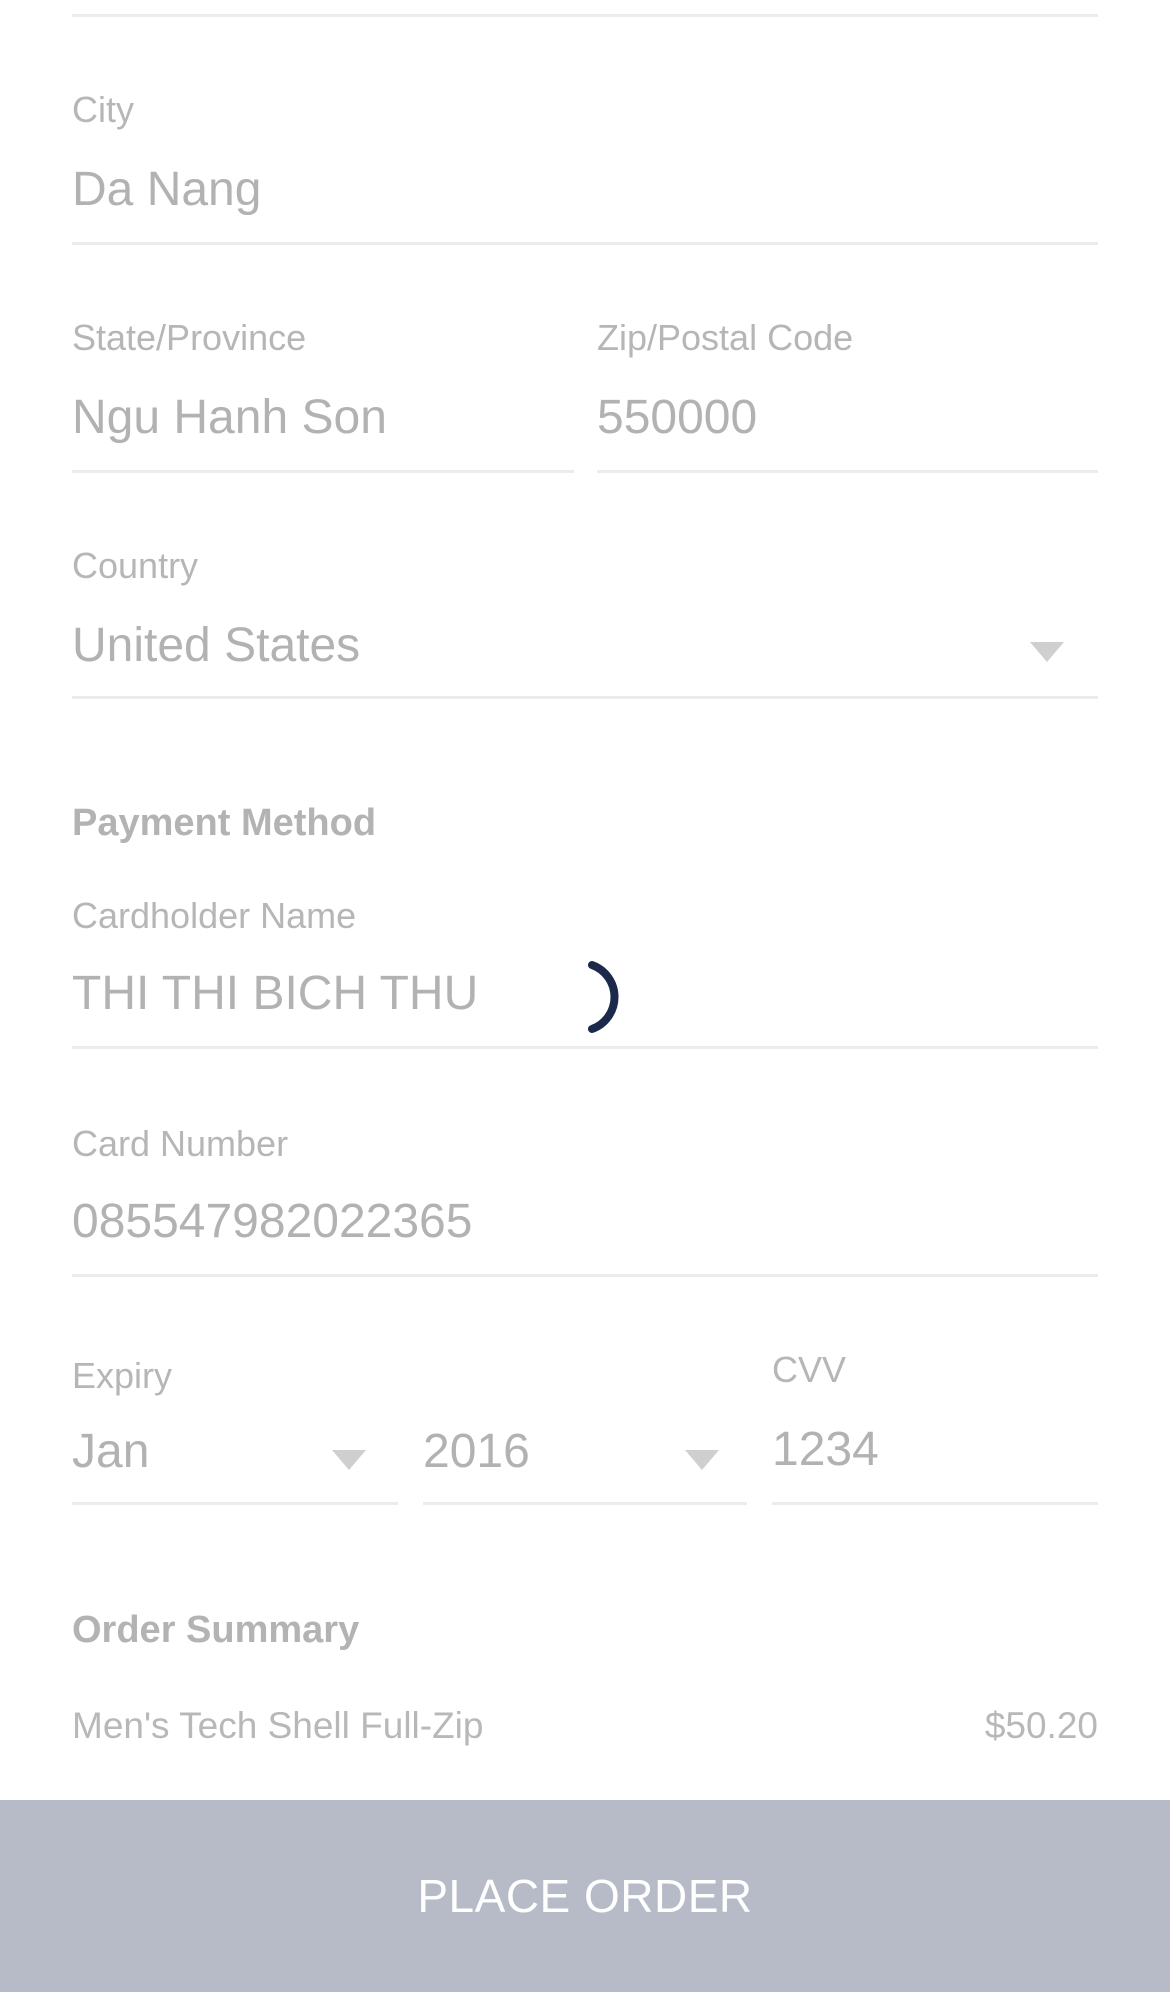 The height and width of the screenshot is (1992, 1170). Describe the element at coordinates (825, 1450) in the screenshot. I see `cvv-input: 1234` at that location.